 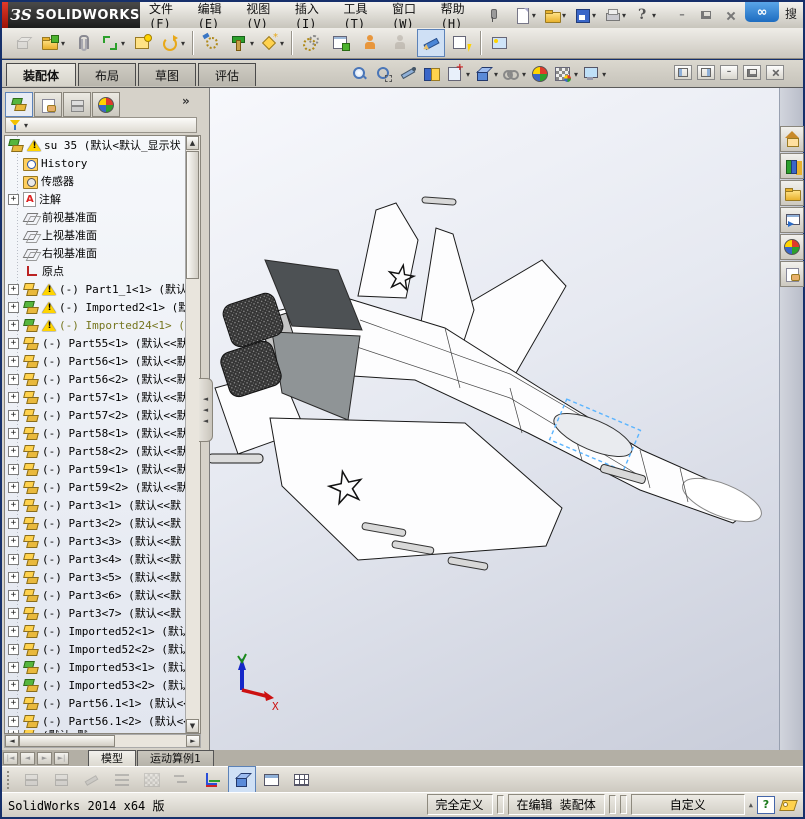 What do you see at coordinates (792, 247) in the screenshot?
I see `appearances-scenes-button` at bounding box center [792, 247].